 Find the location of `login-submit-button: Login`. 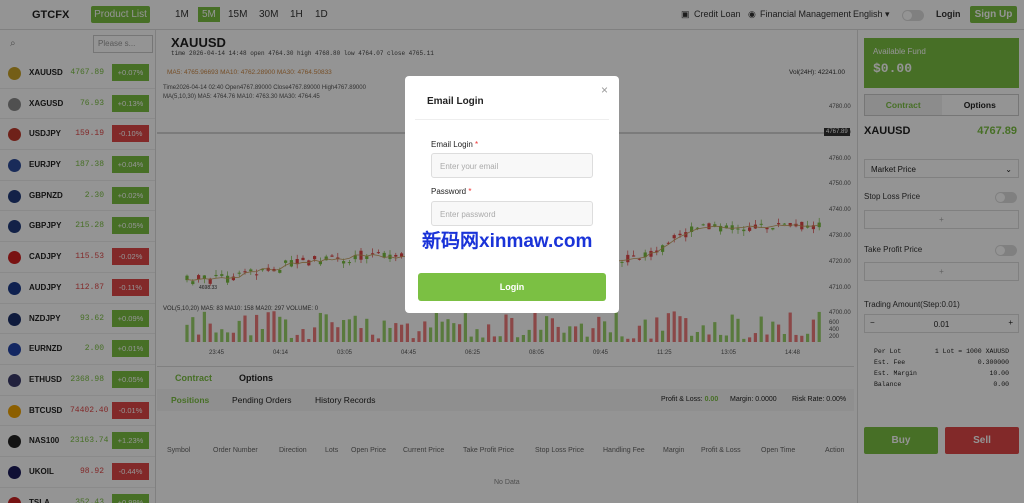

login-submit-button: Login is located at coordinates (512, 287).